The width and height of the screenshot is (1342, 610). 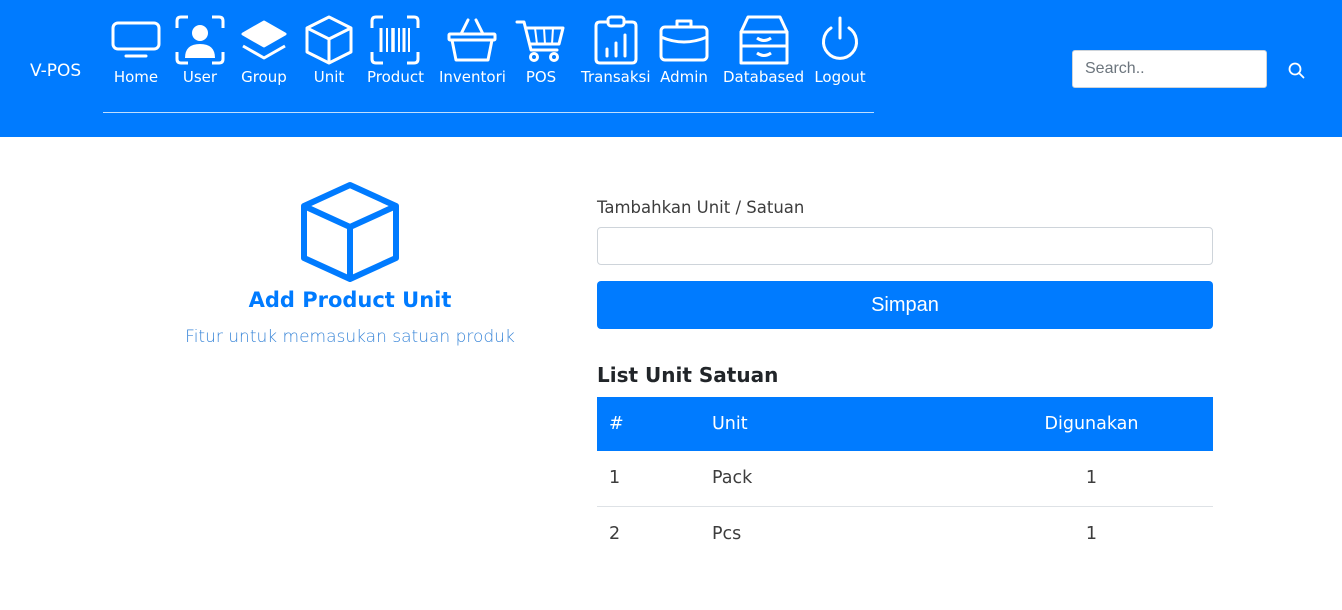 I want to click on basket-icon, so click(x=472, y=40).